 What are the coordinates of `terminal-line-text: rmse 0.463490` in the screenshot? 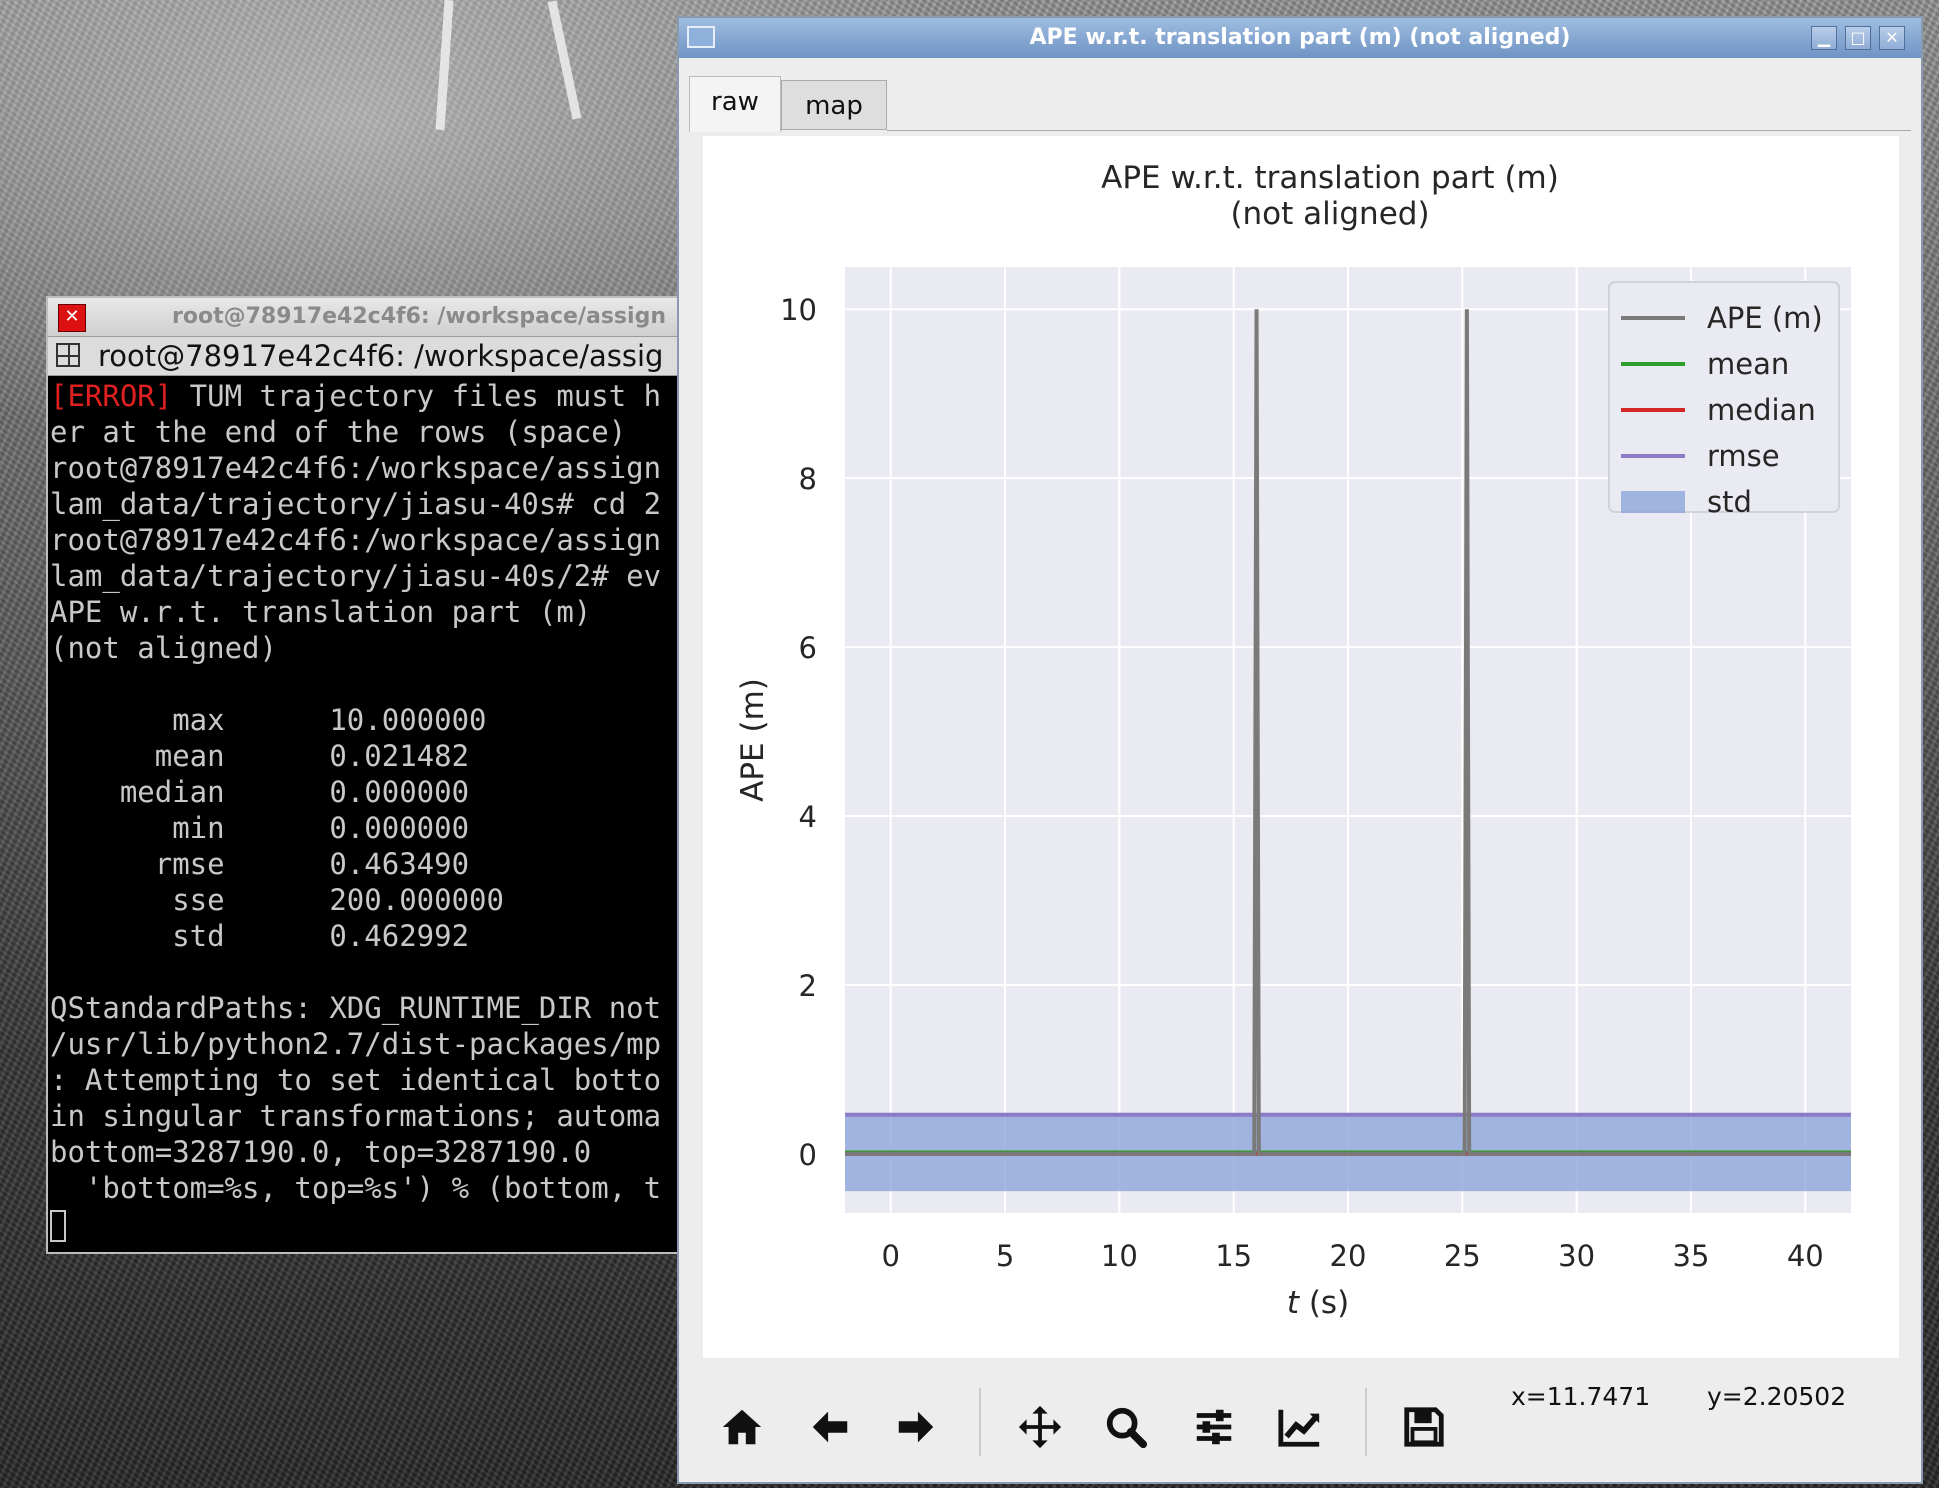 It's located at (260, 864).